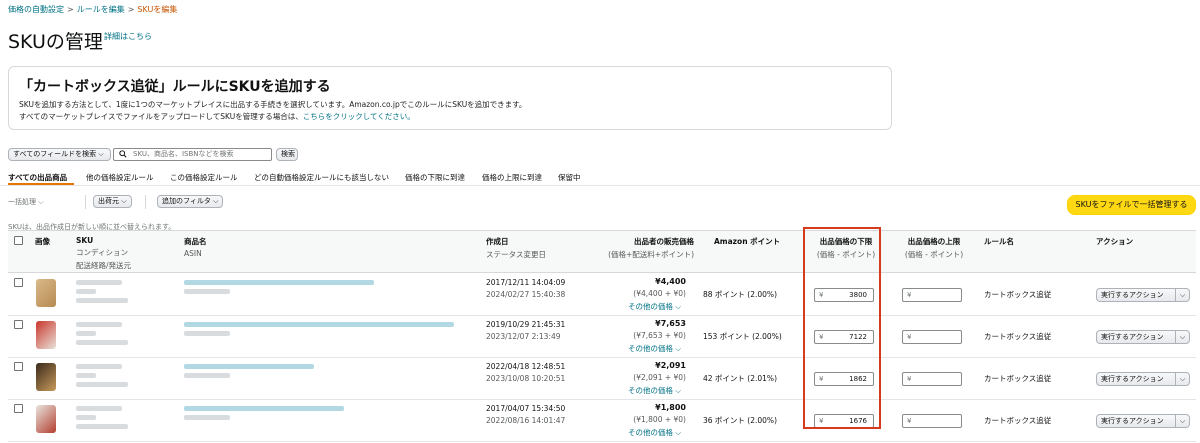  What do you see at coordinates (659, 419) in the screenshot?
I see `price-breakdown: (¥1,800 + ¥0)` at bounding box center [659, 419].